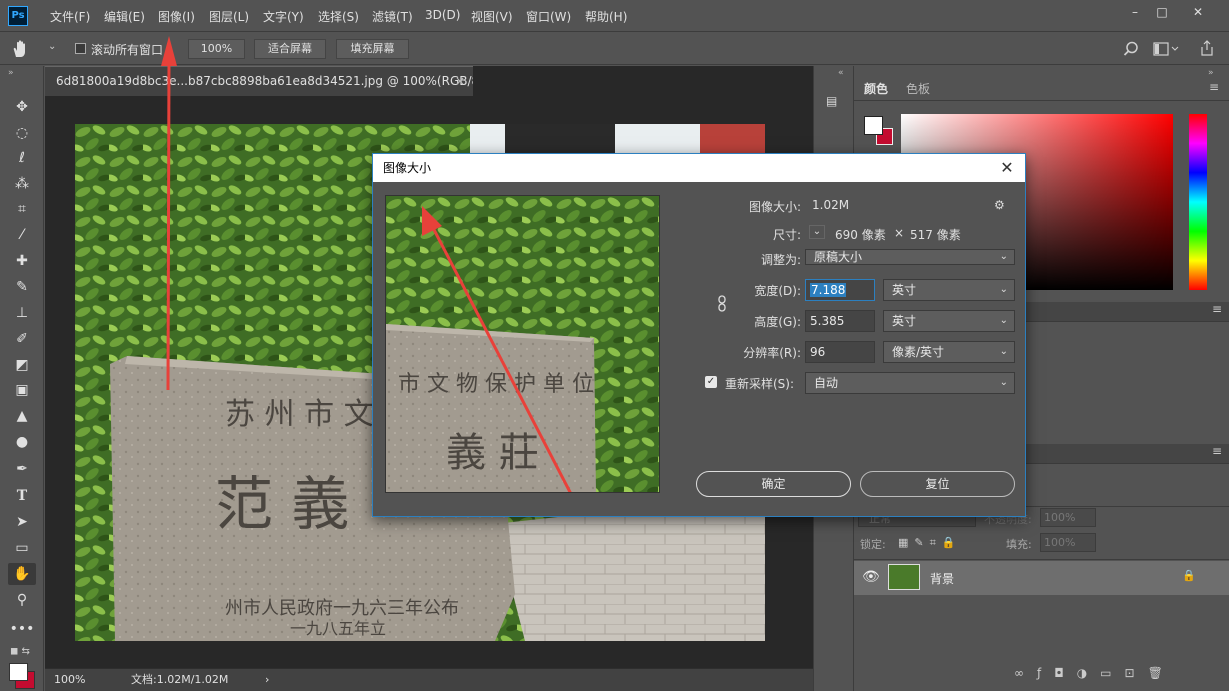 The width and height of the screenshot is (1229, 691). Describe the element at coordinates (999, 205) in the screenshot. I see `gear-icon: ⚙` at that location.